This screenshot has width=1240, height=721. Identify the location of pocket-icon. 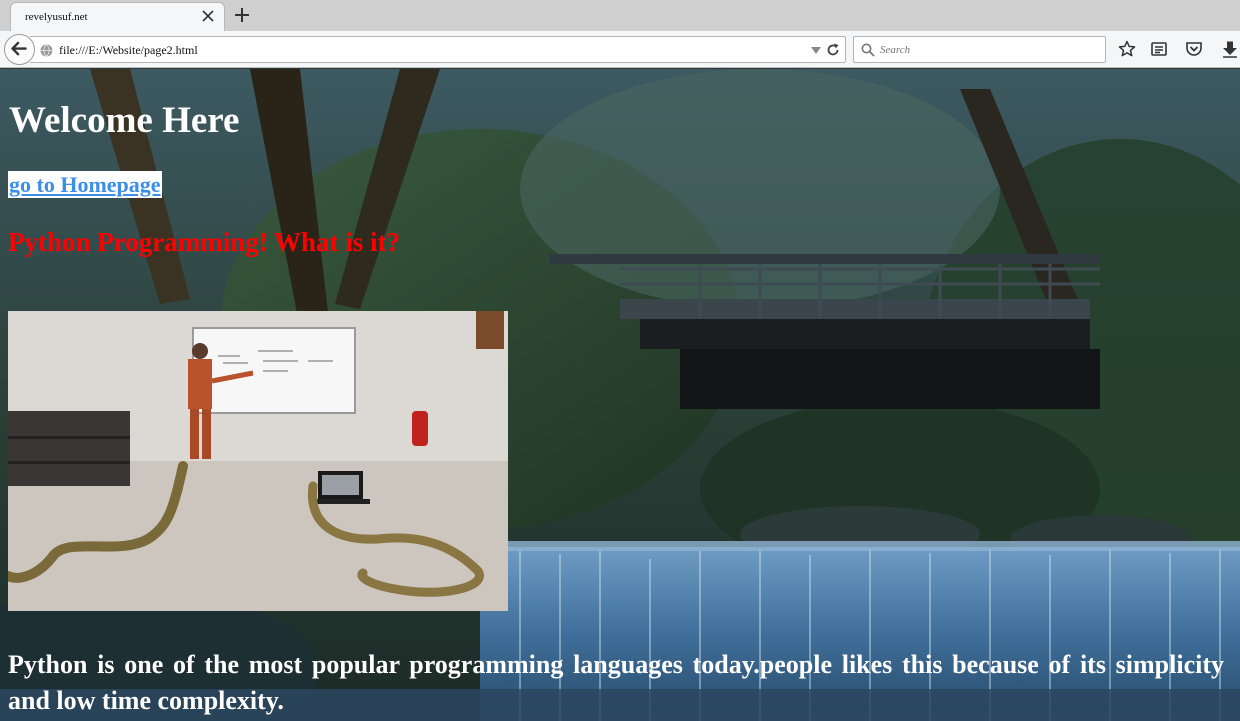
(1194, 49).